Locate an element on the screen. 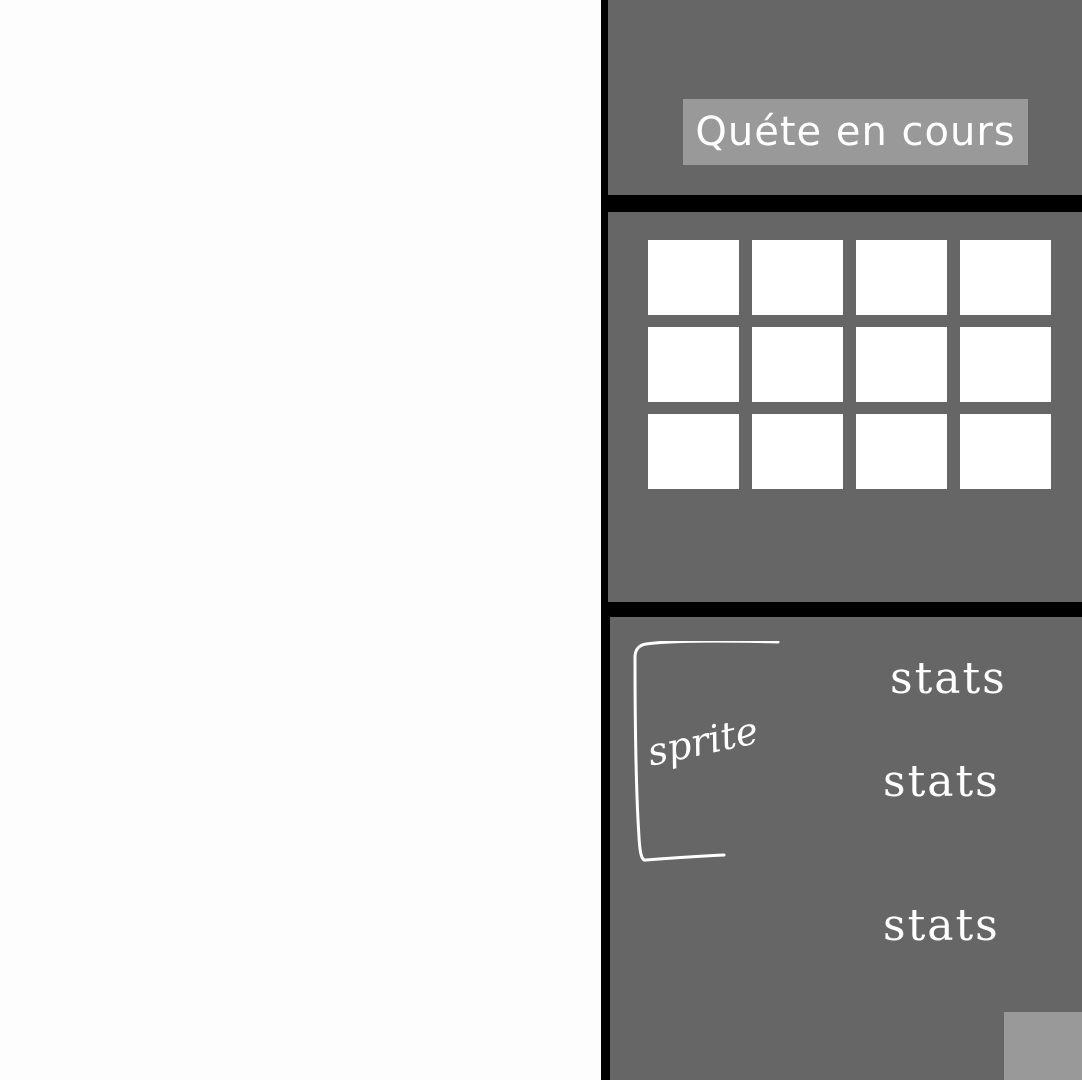  inventory-grid is located at coordinates (849, 364).